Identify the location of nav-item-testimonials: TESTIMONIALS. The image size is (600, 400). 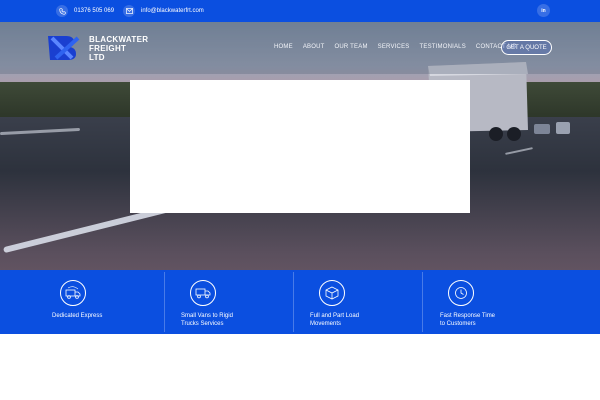
(443, 47).